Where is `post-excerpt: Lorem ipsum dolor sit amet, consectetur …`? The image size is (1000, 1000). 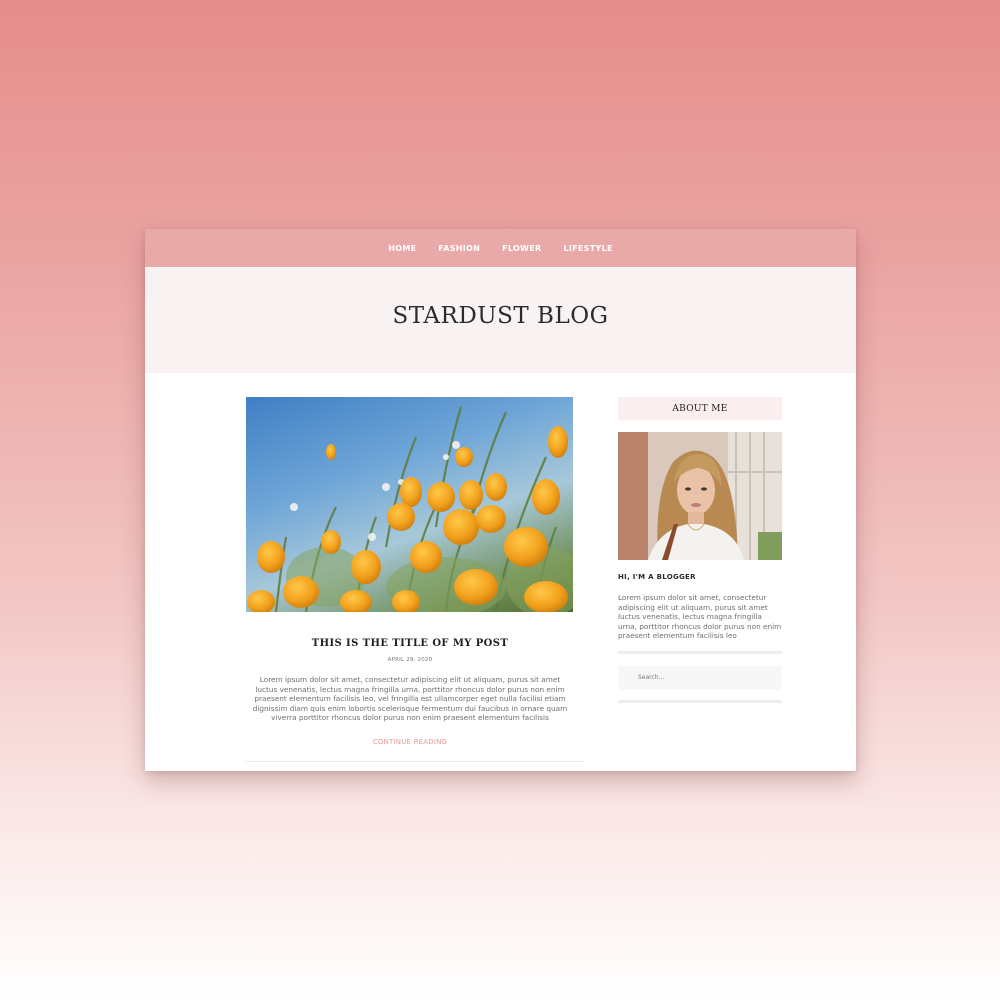 post-excerpt: Lorem ipsum dolor sit amet, consectetur … is located at coordinates (410, 698).